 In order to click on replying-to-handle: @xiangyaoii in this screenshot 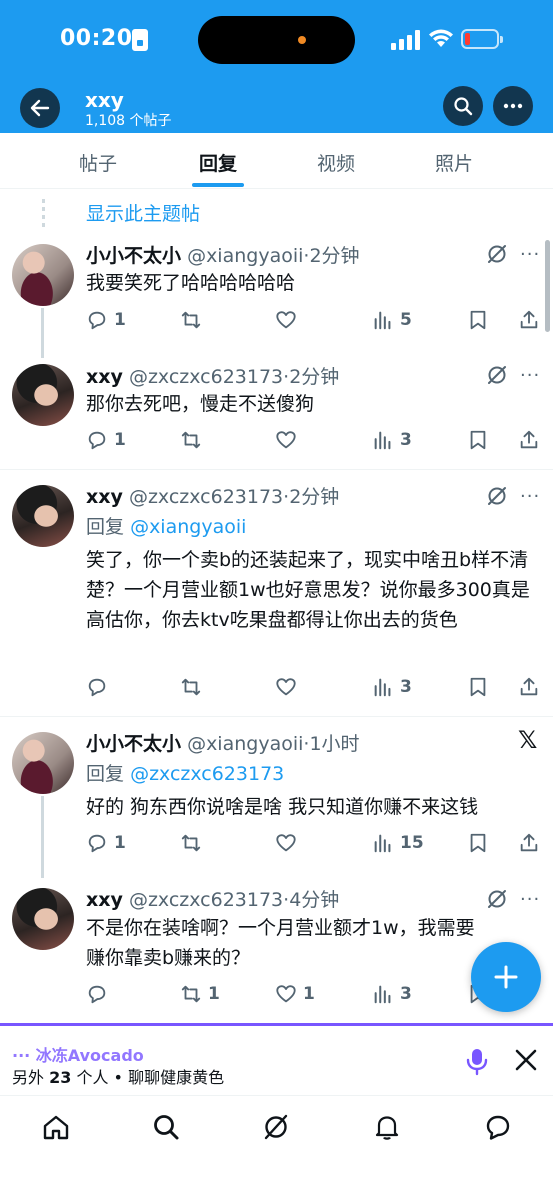, I will do `click(188, 527)`.